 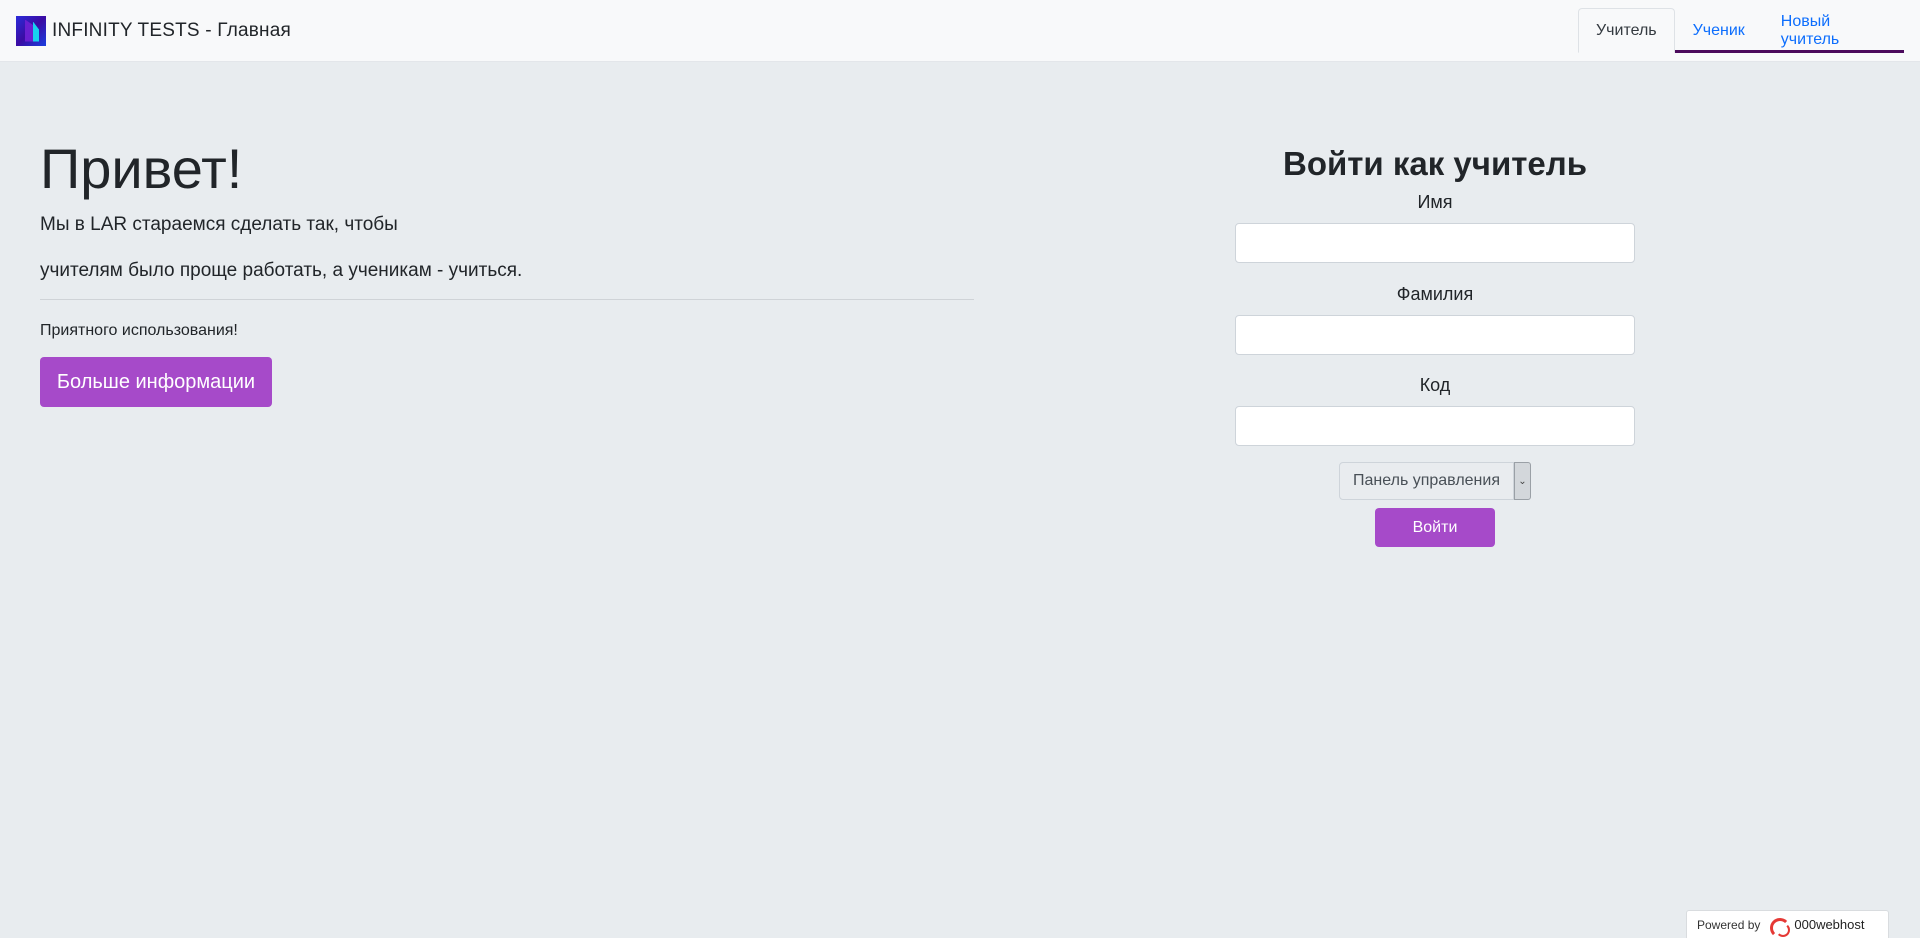 What do you see at coordinates (1435, 243) in the screenshot?
I see `name-field` at bounding box center [1435, 243].